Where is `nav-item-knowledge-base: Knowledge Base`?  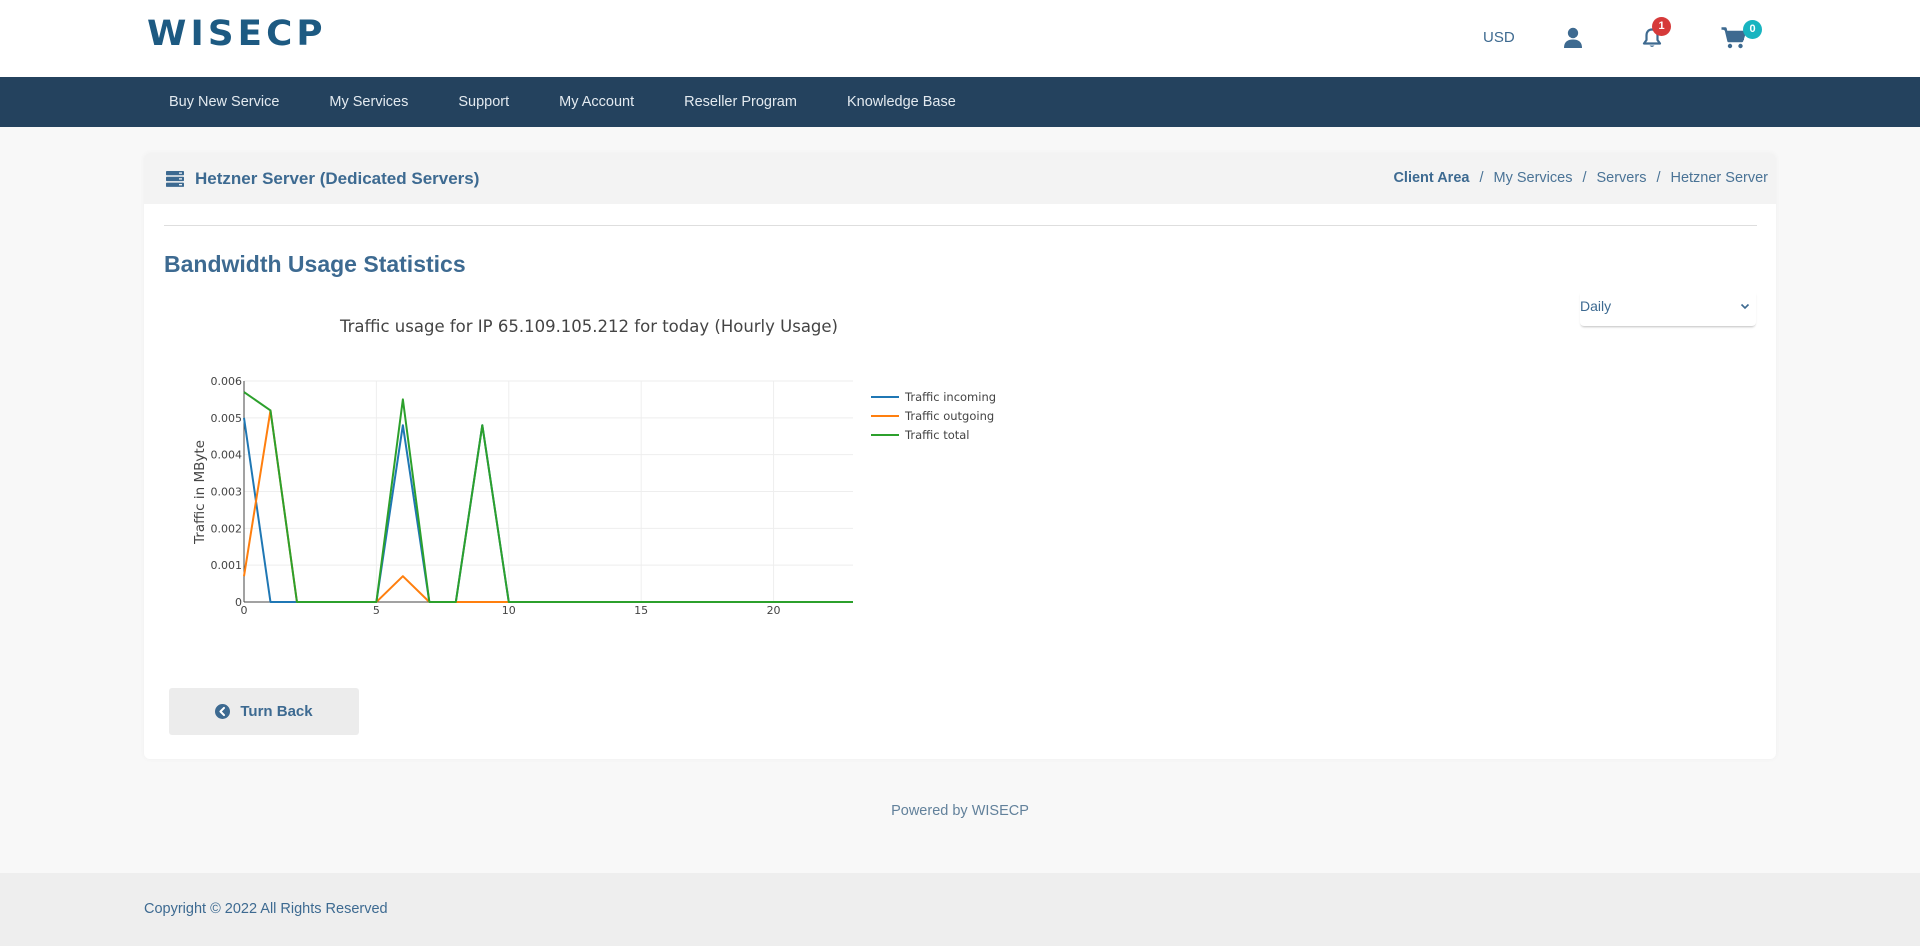
nav-item-knowledge-base: Knowledge Base is located at coordinates (901, 102).